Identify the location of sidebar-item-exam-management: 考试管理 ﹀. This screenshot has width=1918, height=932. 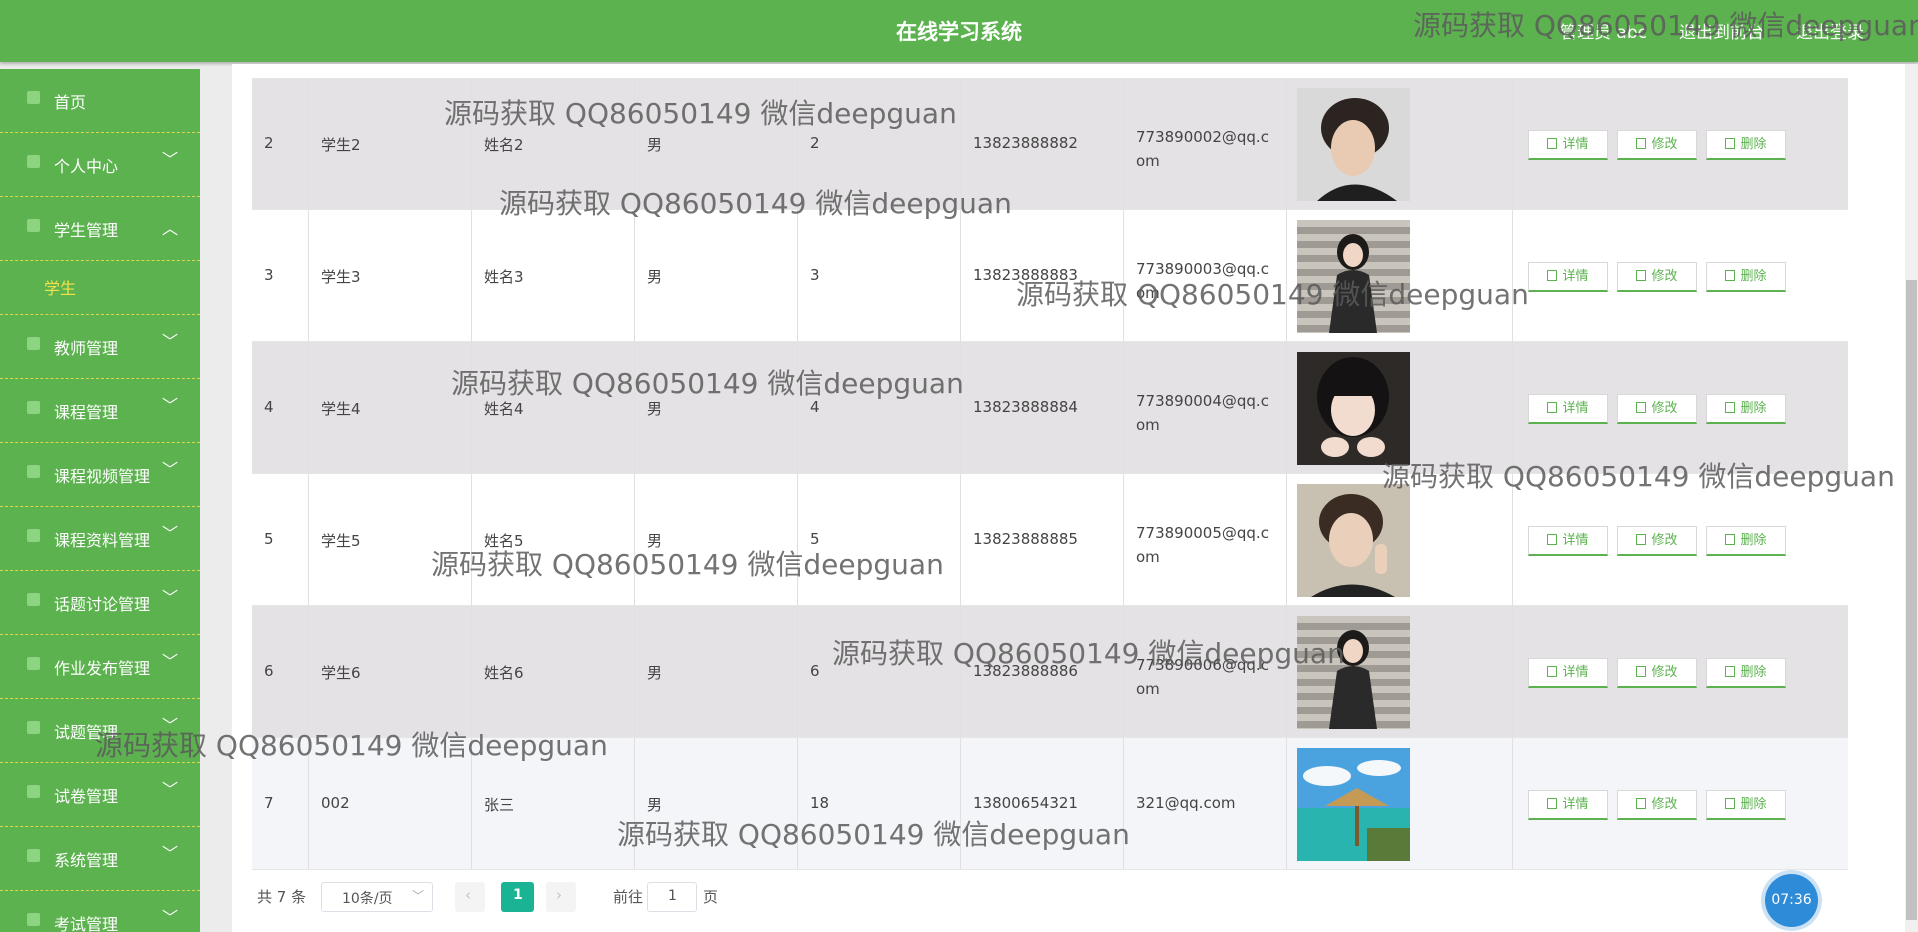
(100, 911).